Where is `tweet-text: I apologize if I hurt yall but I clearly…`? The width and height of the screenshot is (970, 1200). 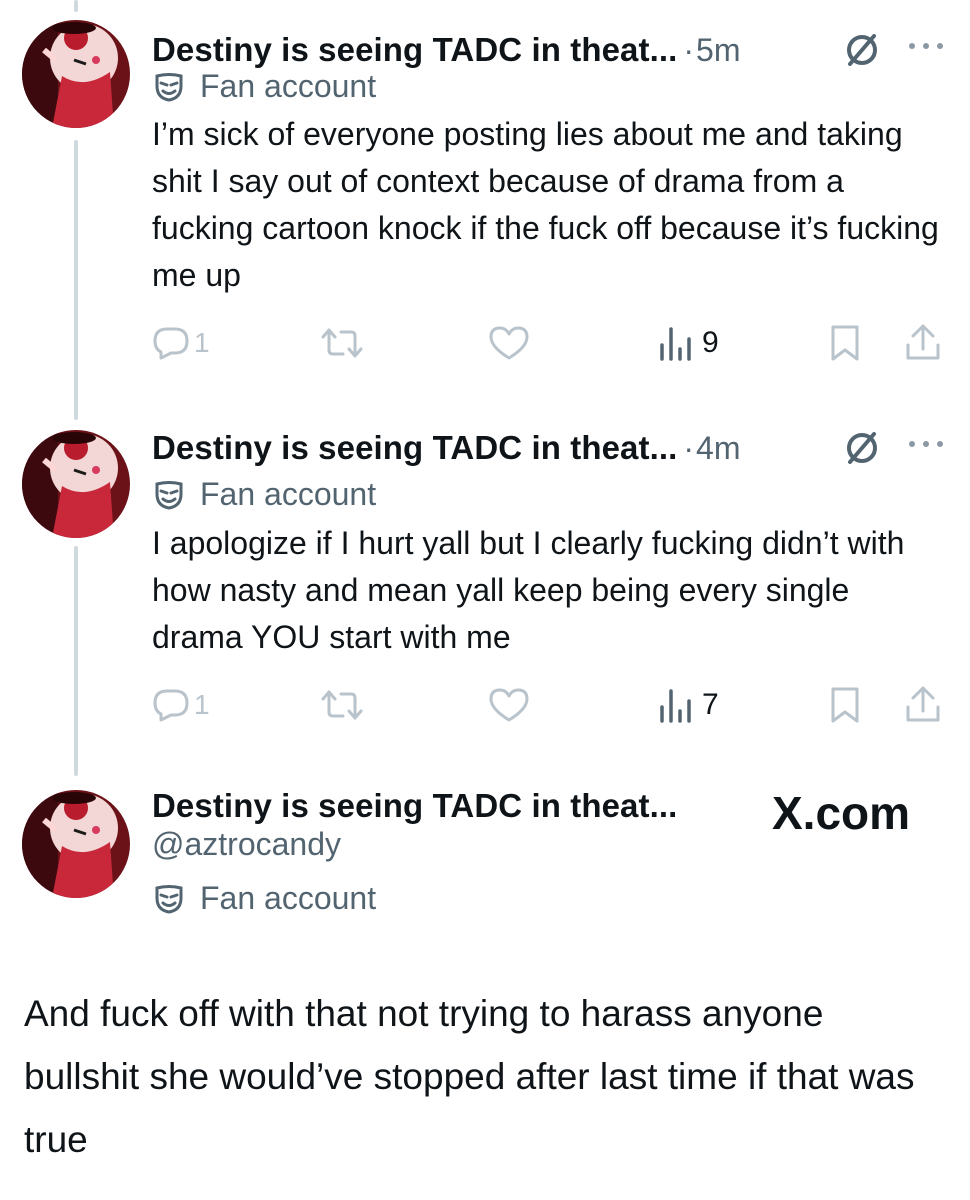
tweet-text: I apologize if I hurt yall but I clearly… is located at coordinates (528, 590).